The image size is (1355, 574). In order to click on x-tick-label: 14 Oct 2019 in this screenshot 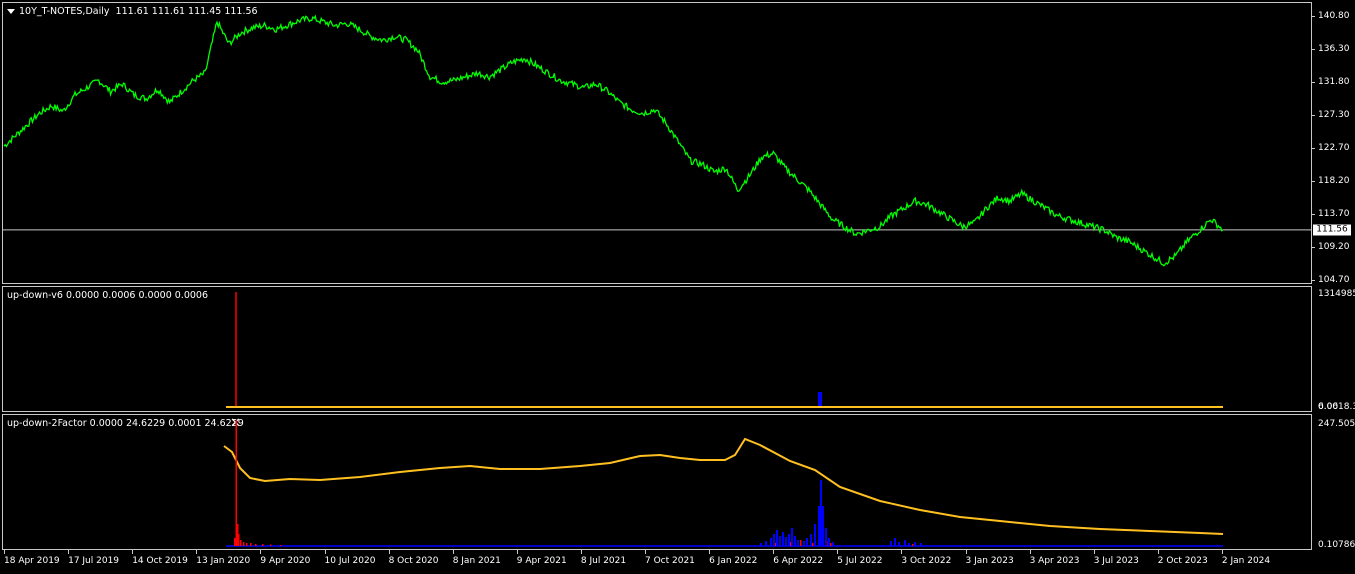, I will do `click(160, 561)`.